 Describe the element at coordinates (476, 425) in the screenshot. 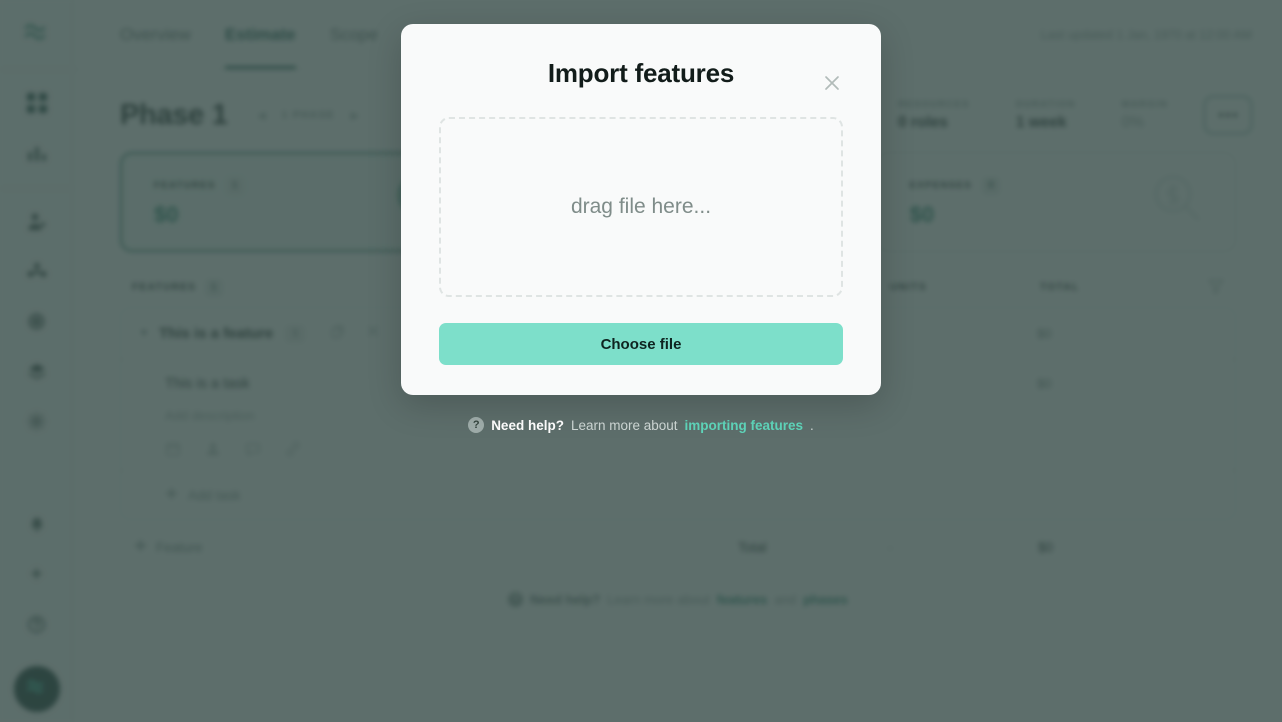

I see `help-circle-icon: ?` at that location.